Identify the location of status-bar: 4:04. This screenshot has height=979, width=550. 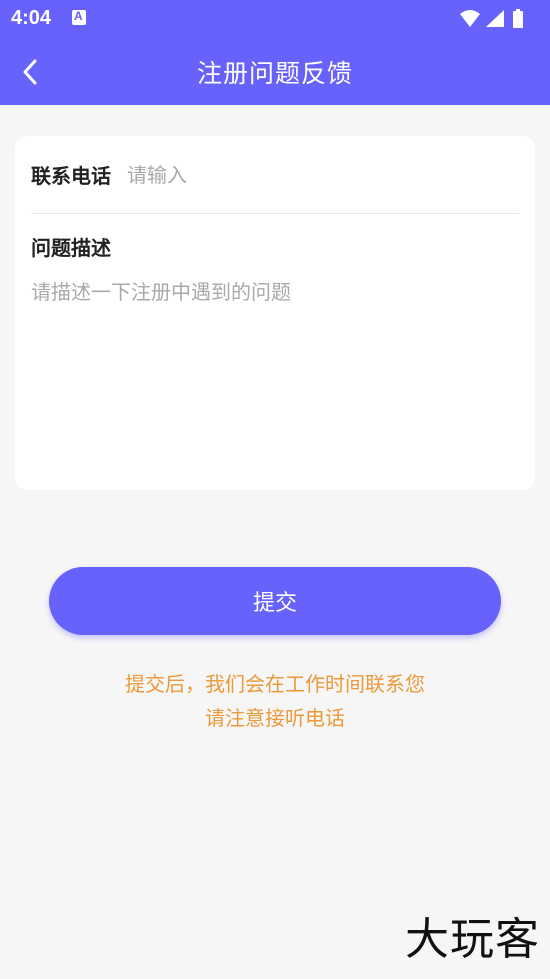
(275, 19).